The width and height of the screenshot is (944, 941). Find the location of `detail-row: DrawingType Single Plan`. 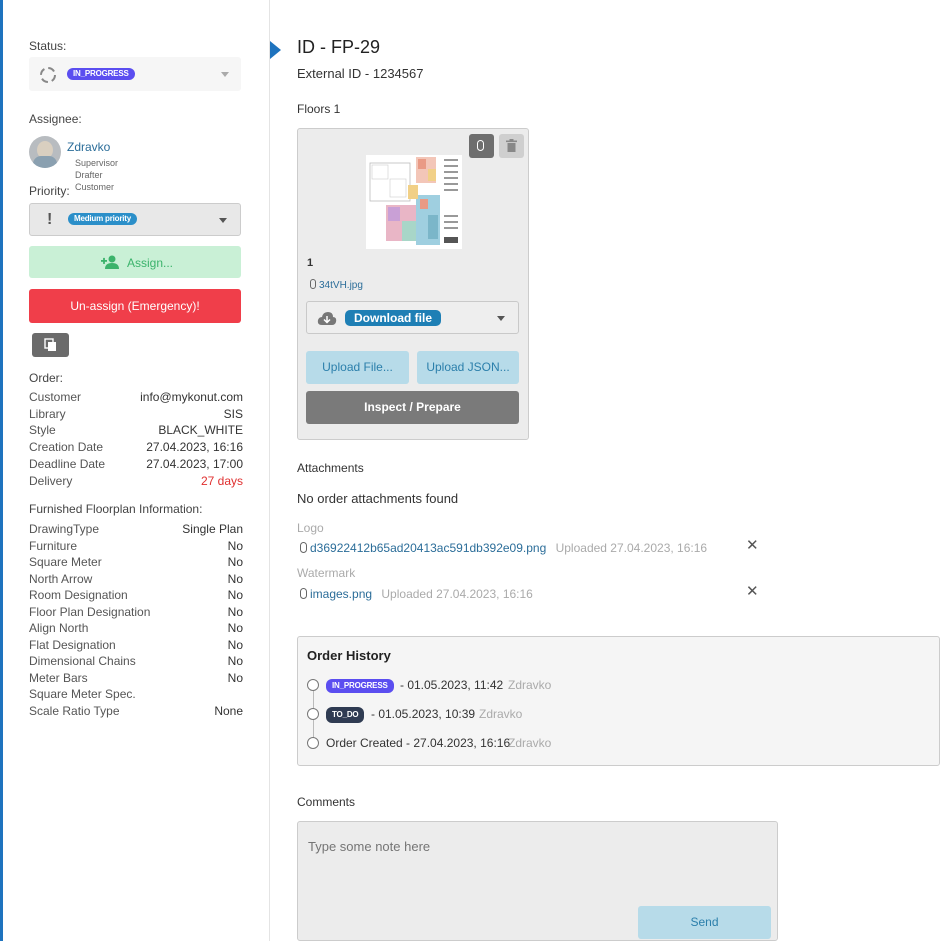

detail-row: DrawingType Single Plan is located at coordinates (136, 530).